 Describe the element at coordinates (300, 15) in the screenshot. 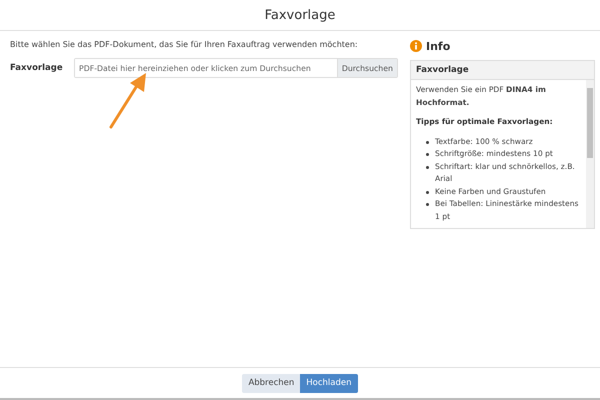

I see `window-title: Faxvorlage` at that location.